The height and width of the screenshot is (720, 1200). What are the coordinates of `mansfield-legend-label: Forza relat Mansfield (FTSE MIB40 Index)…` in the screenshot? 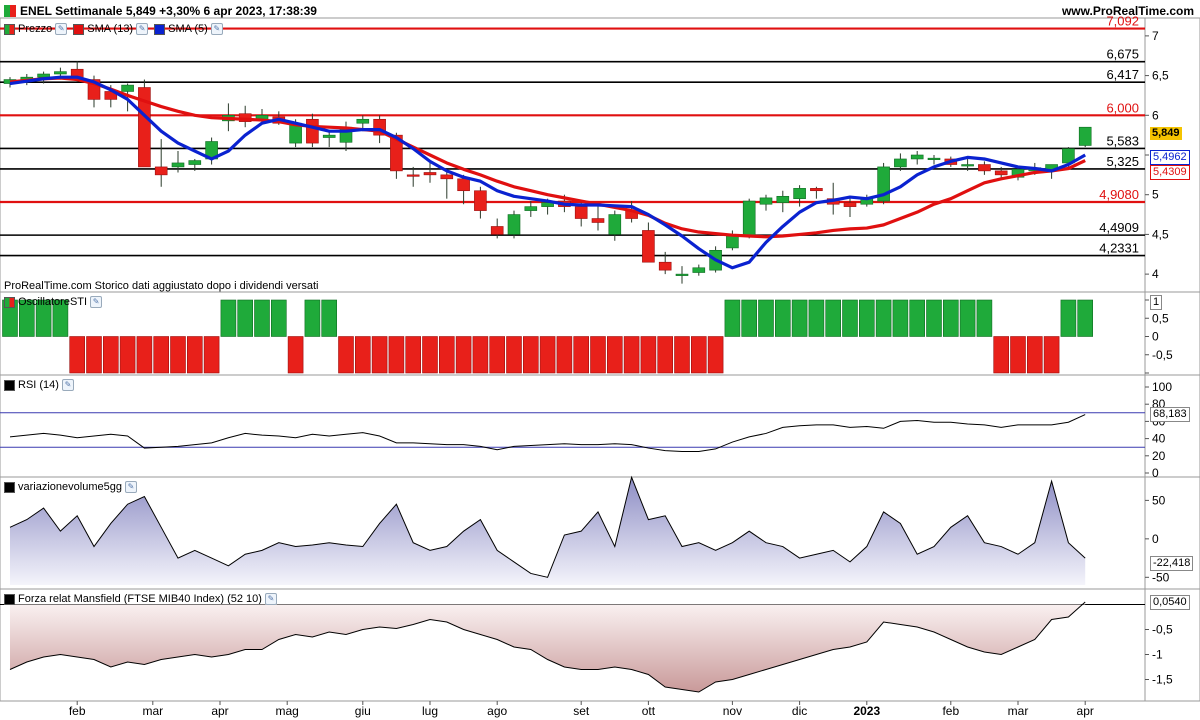 It's located at (140, 599).